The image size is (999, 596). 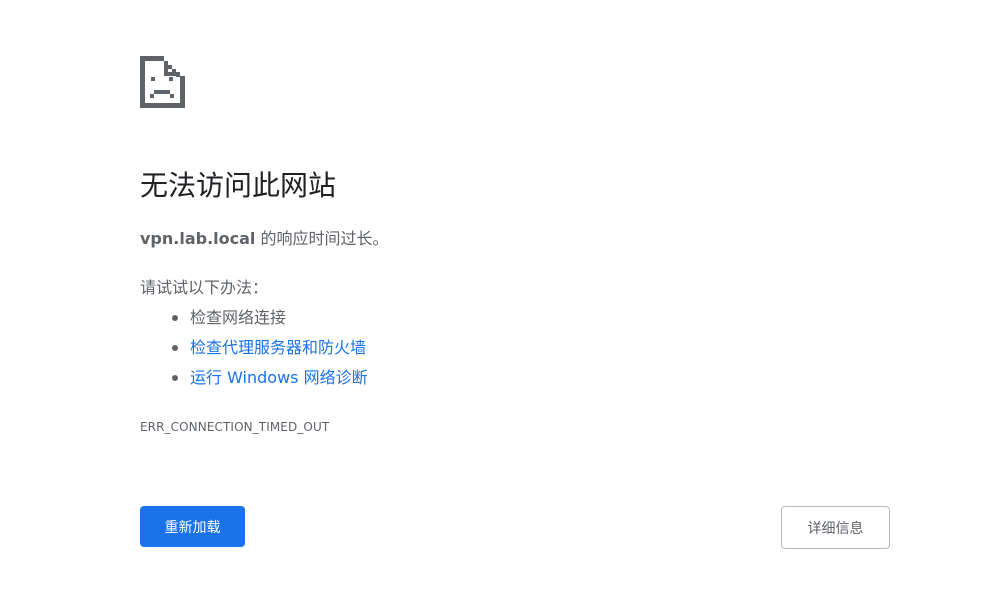 What do you see at coordinates (162, 82) in the screenshot?
I see `sad-page-icon` at bounding box center [162, 82].